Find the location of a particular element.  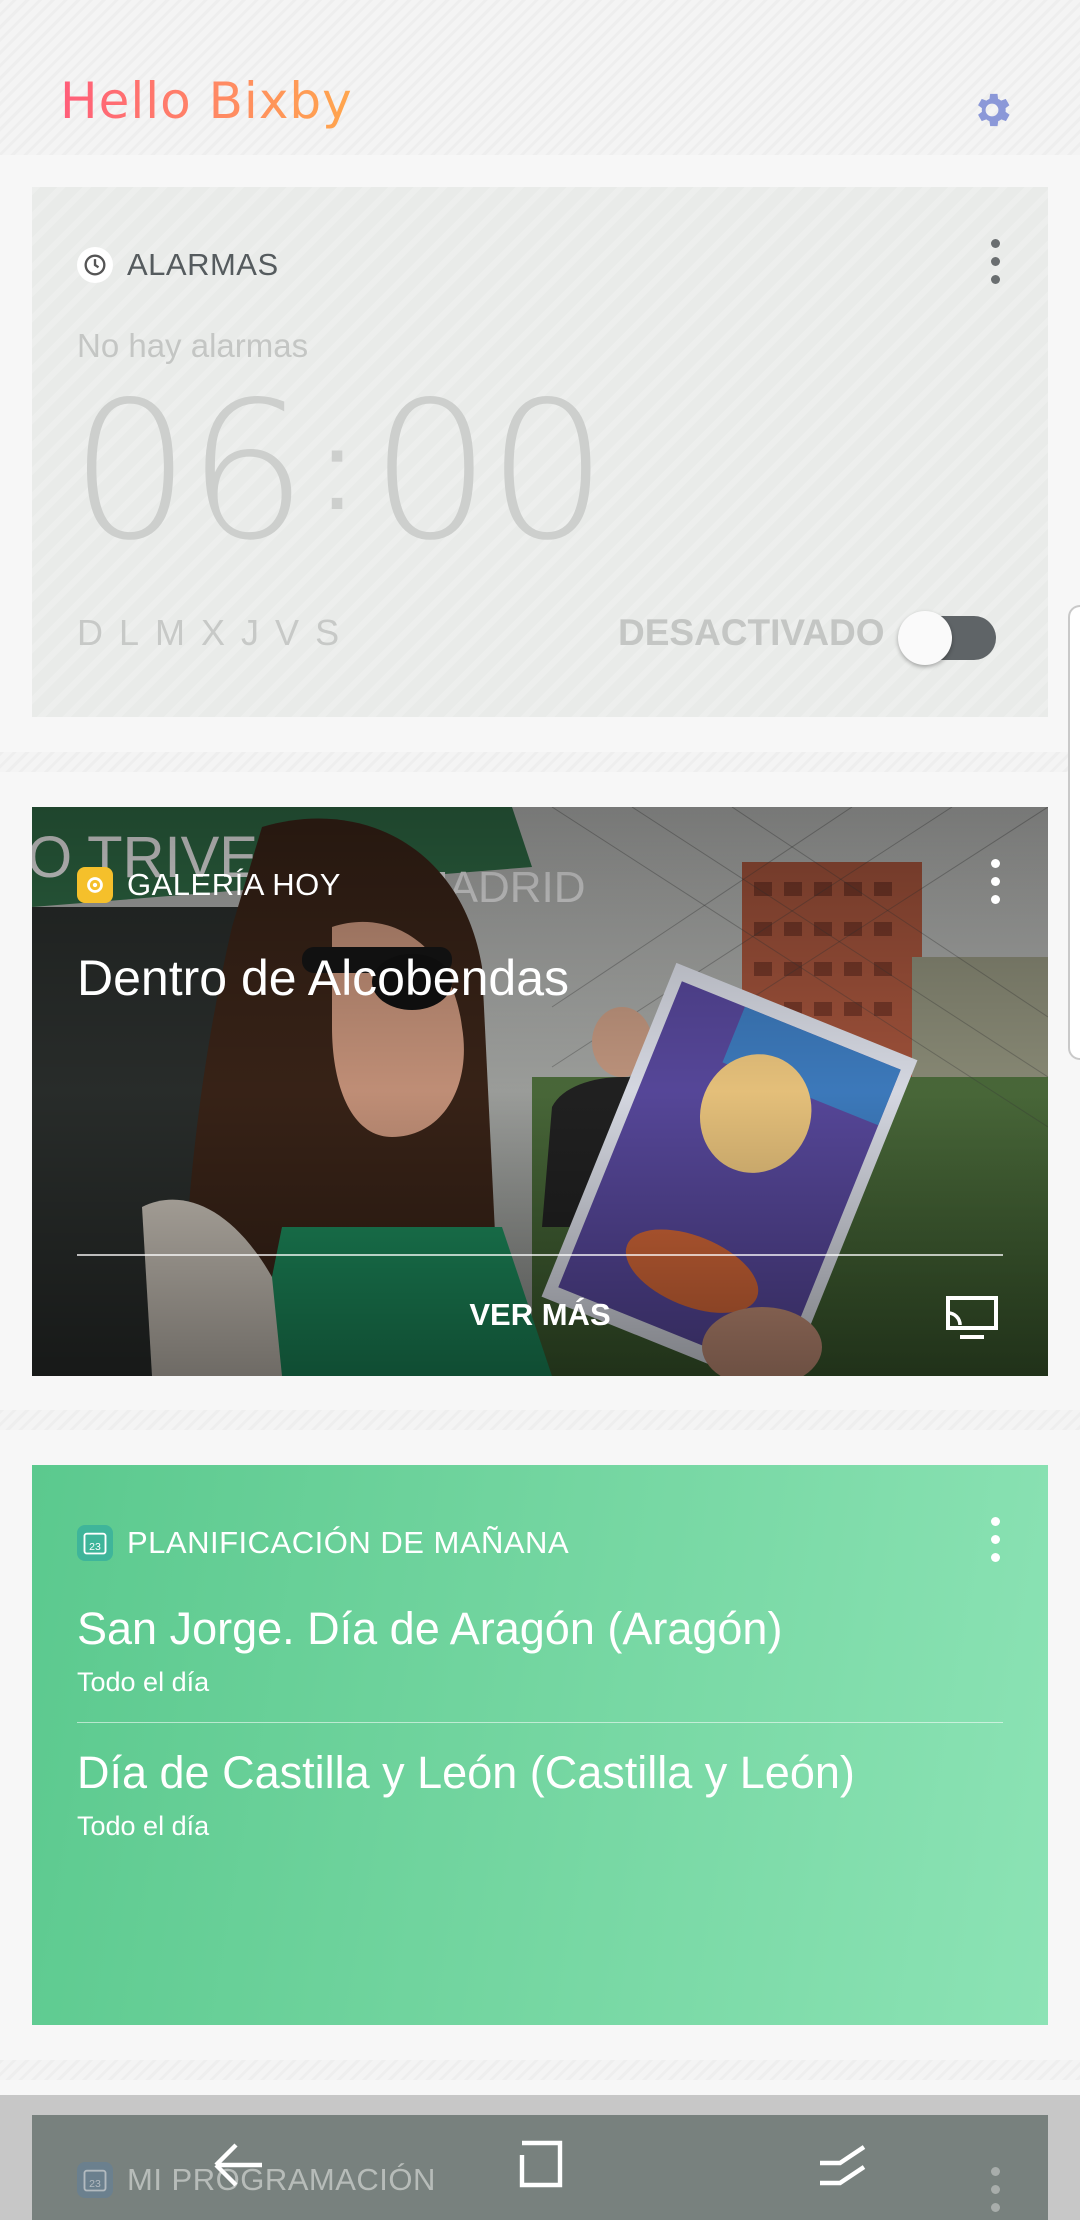

gallery-divider is located at coordinates (540, 1255).